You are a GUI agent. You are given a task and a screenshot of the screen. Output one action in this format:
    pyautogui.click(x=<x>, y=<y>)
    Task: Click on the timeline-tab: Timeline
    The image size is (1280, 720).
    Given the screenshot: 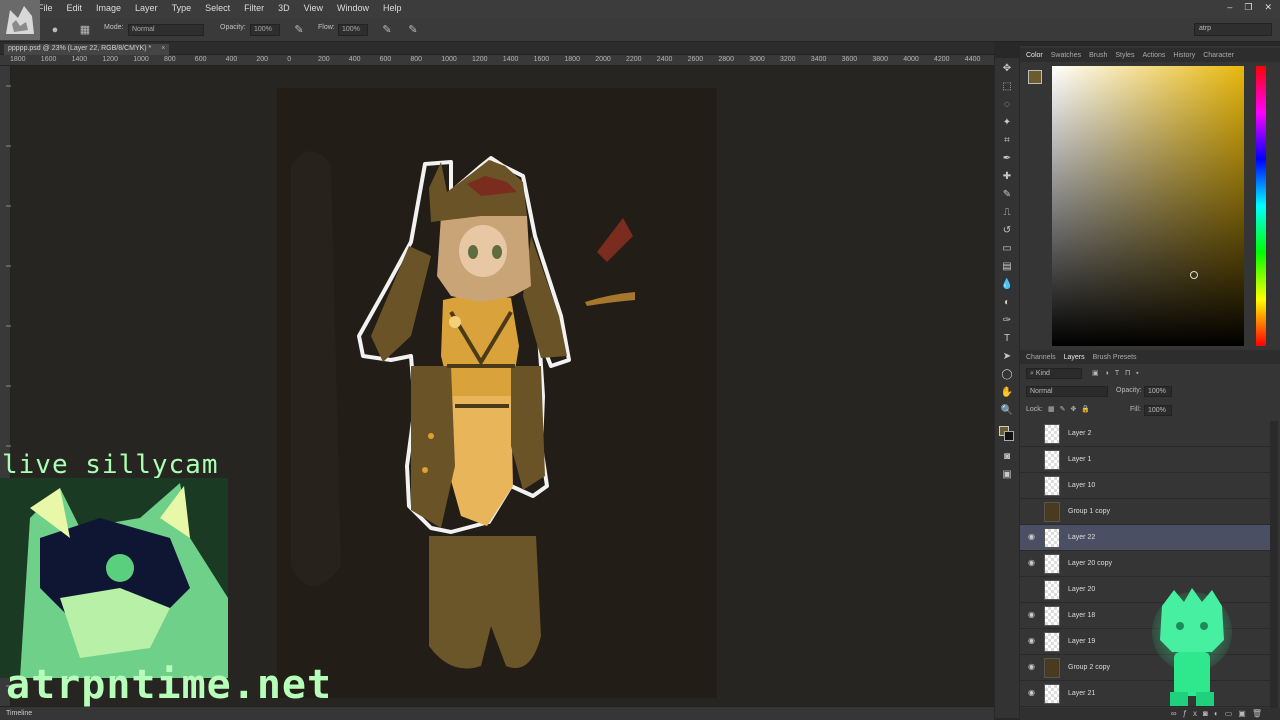 What is the action you would take?
    pyautogui.click(x=19, y=713)
    